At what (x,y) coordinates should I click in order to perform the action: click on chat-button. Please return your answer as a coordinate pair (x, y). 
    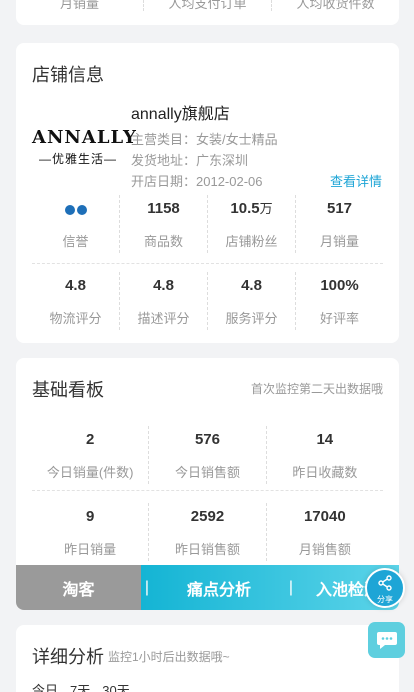
    Looking at the image, I should click on (386, 640).